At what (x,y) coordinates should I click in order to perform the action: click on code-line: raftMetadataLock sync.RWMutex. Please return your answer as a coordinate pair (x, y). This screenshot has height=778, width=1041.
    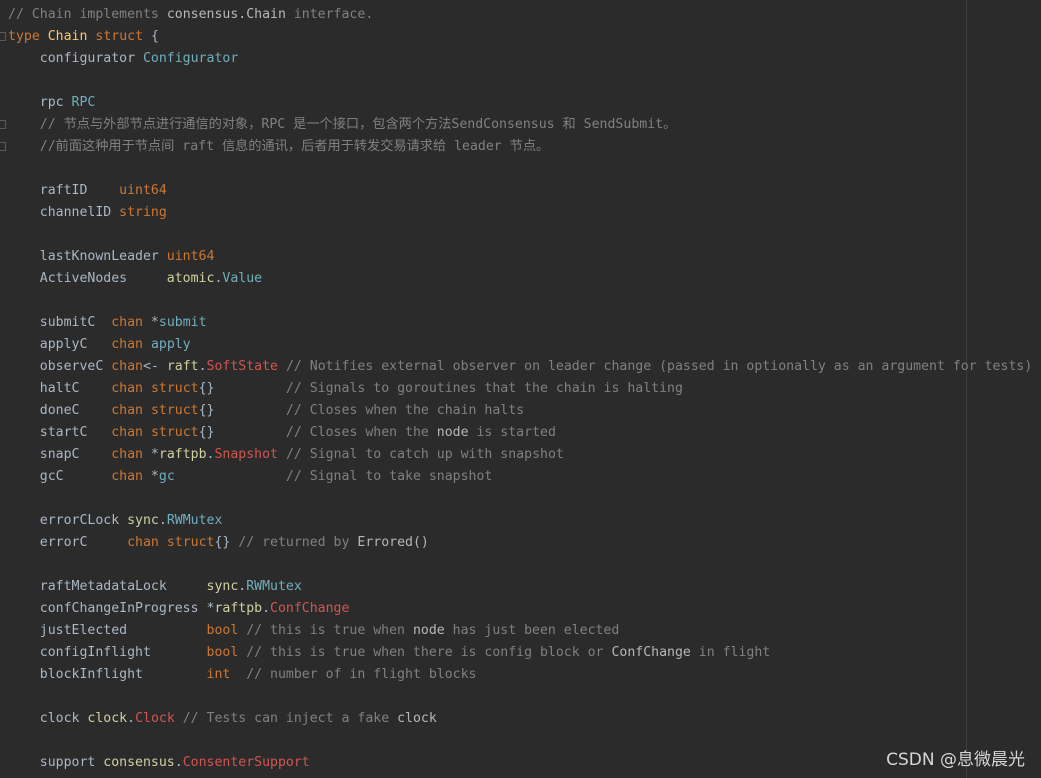
    Looking at the image, I should click on (520, 587).